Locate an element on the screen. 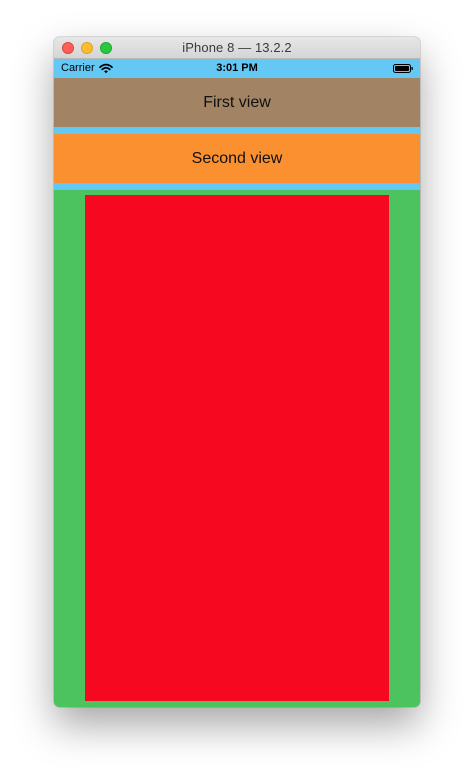 This screenshot has width=474, height=779. second-view-label: Second view is located at coordinates (237, 158).